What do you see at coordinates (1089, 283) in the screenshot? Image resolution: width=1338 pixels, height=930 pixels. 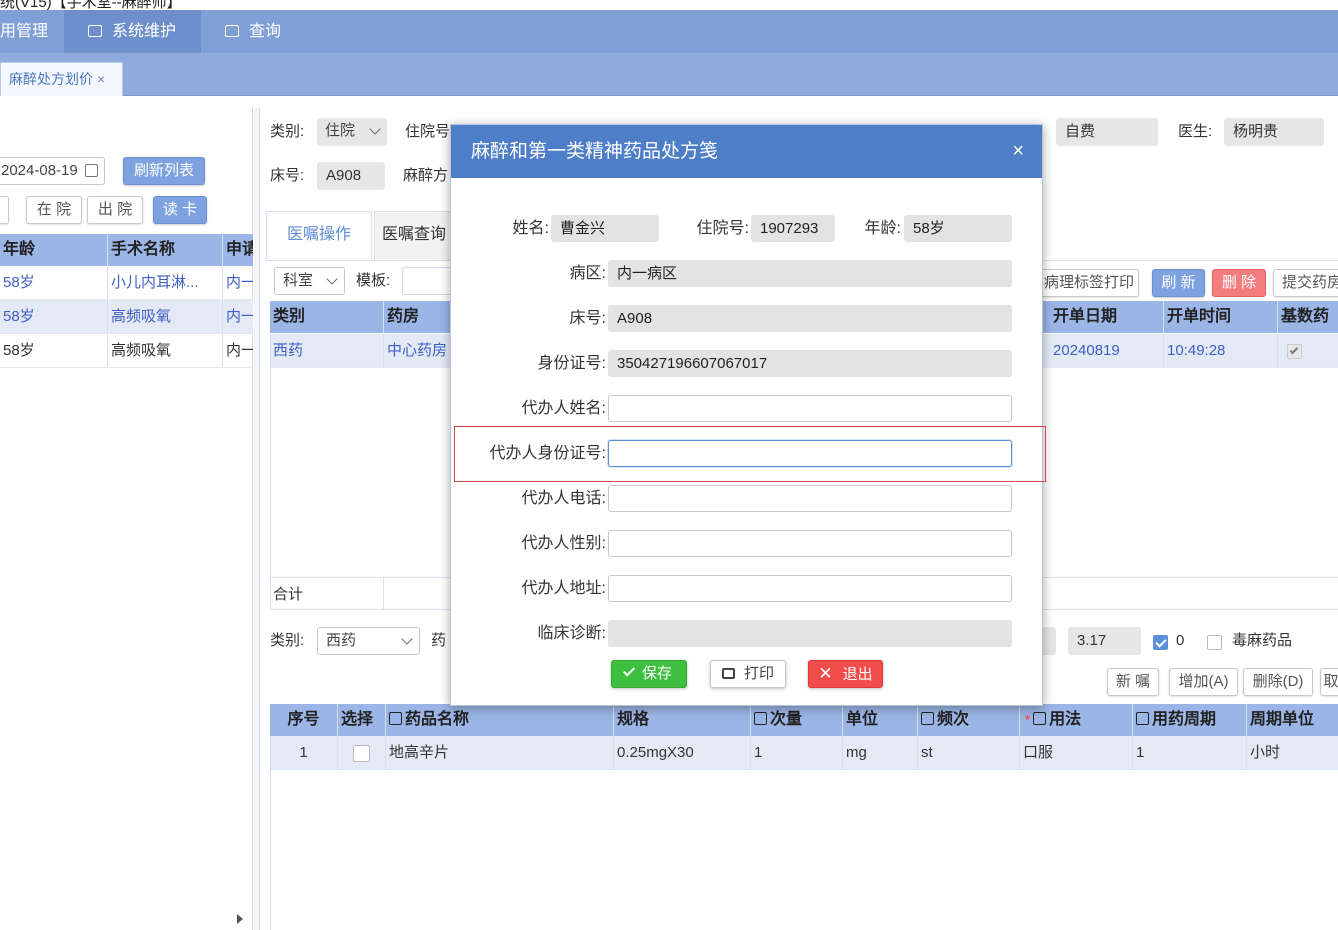 I see `pathology-label-print-button: 病理标签打印` at bounding box center [1089, 283].